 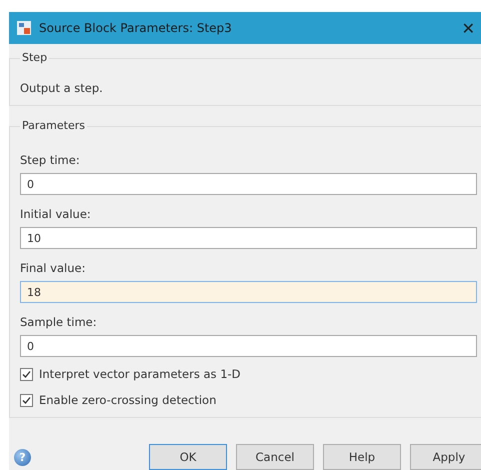 I want to click on group-title: Parameters, so click(x=53, y=125).